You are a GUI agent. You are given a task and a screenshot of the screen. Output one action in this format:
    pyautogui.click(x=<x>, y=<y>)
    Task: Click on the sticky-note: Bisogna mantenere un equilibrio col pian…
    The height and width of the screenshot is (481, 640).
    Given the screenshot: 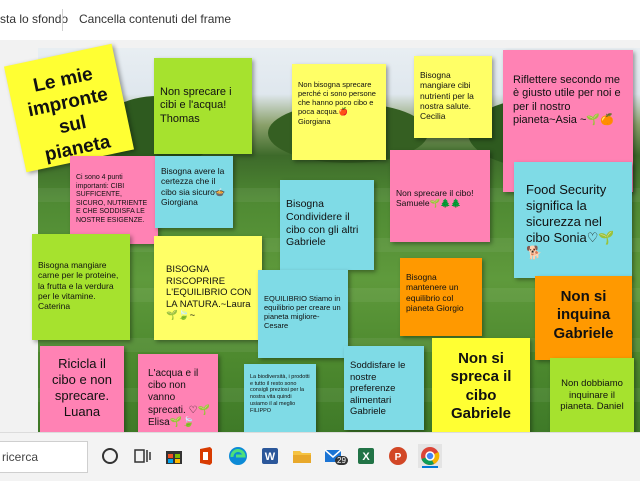 What is the action you would take?
    pyautogui.click(x=441, y=297)
    